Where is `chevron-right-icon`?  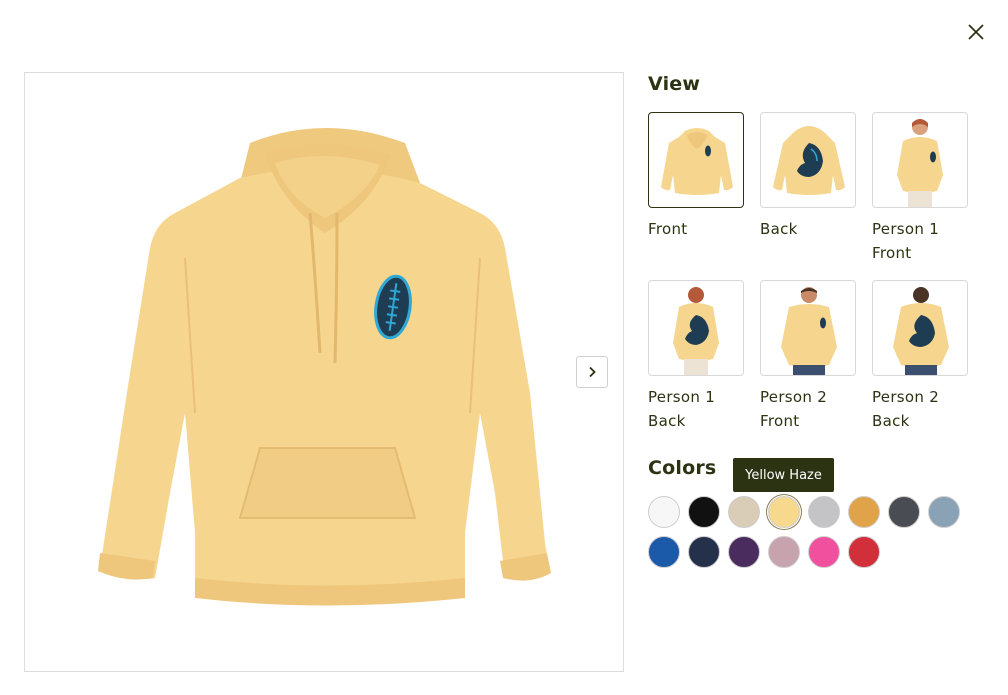
chevron-right-icon is located at coordinates (592, 372).